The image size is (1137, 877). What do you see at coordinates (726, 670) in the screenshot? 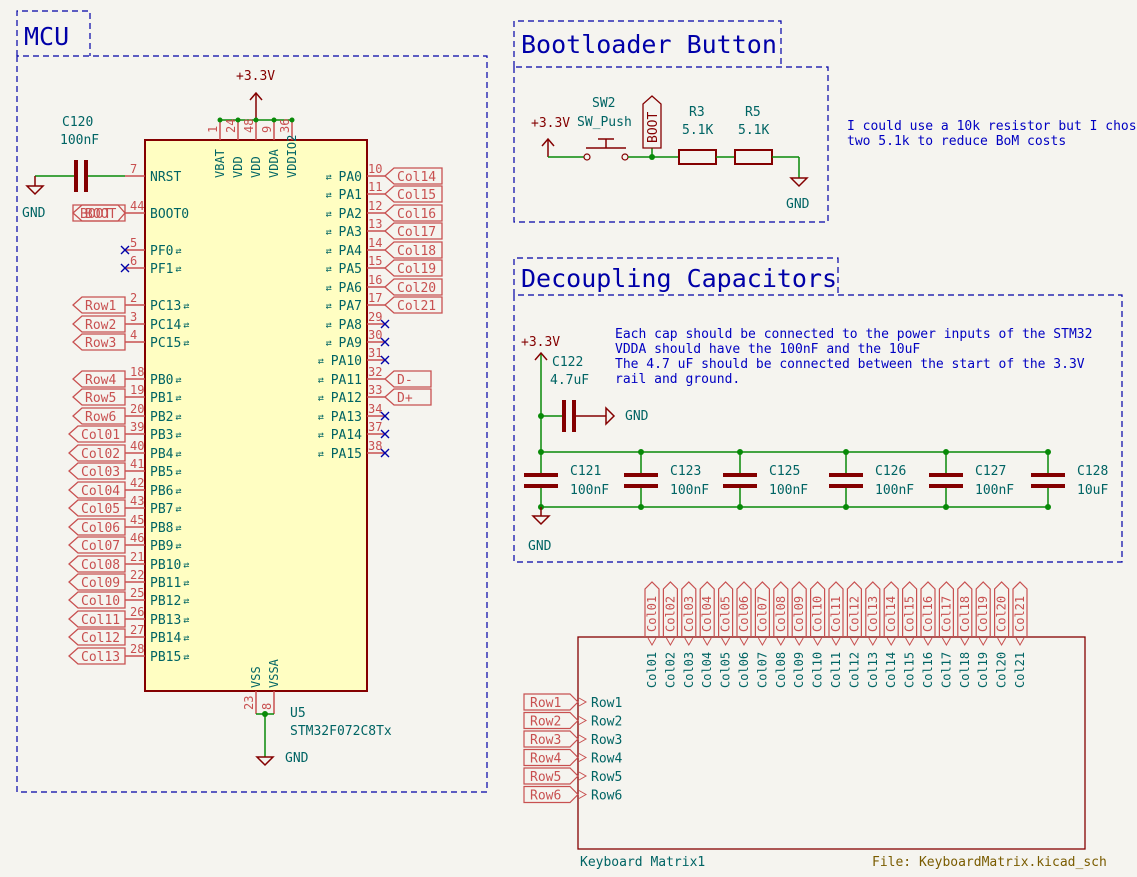
I see `matrix-col-pin-name: Col05` at bounding box center [726, 670].